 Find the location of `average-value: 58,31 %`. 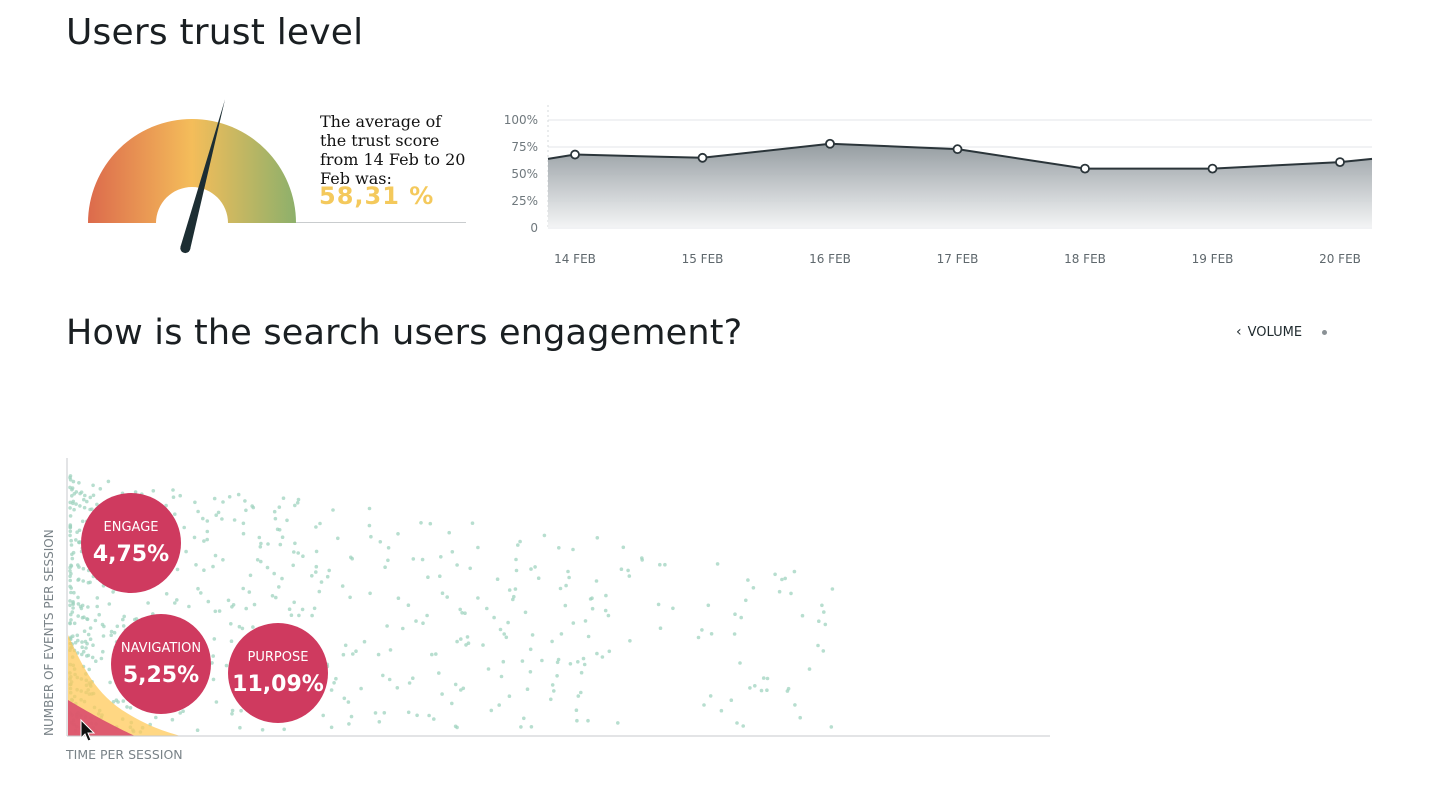

average-value: 58,31 % is located at coordinates (377, 196).